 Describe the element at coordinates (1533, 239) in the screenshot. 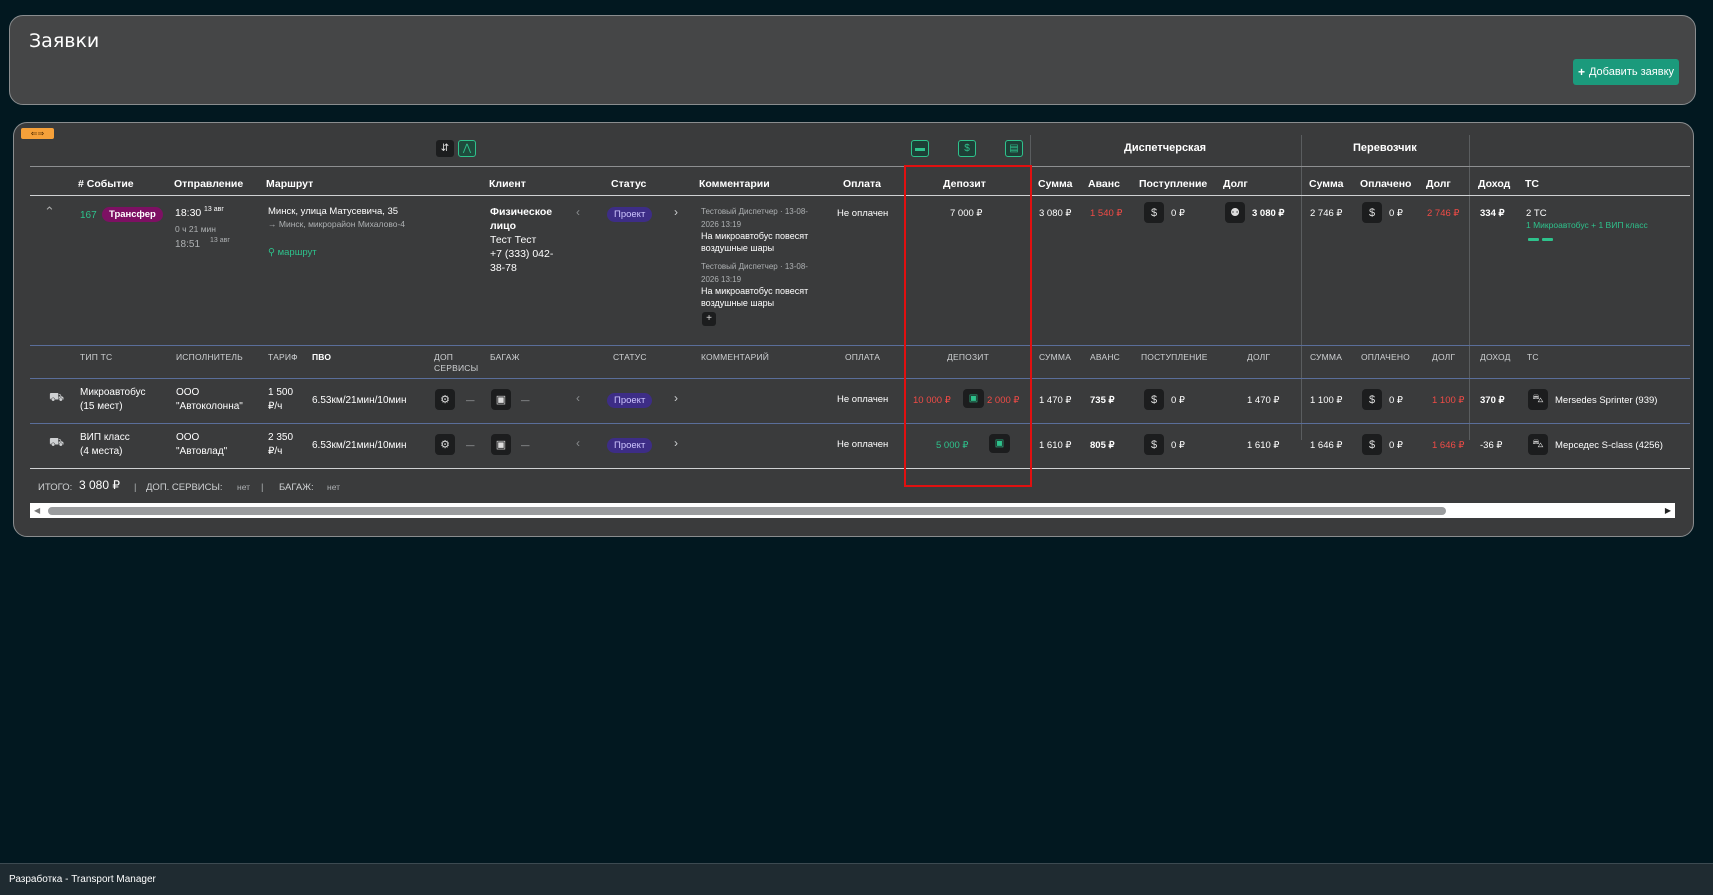

I see `vehicle-indicator` at that location.